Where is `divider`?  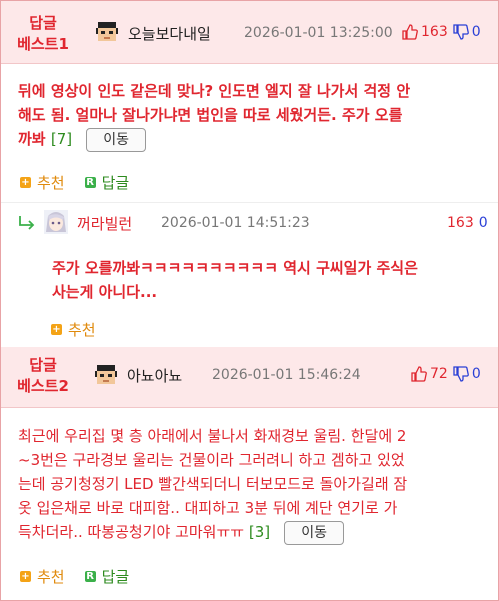
divider is located at coordinates (249, 202).